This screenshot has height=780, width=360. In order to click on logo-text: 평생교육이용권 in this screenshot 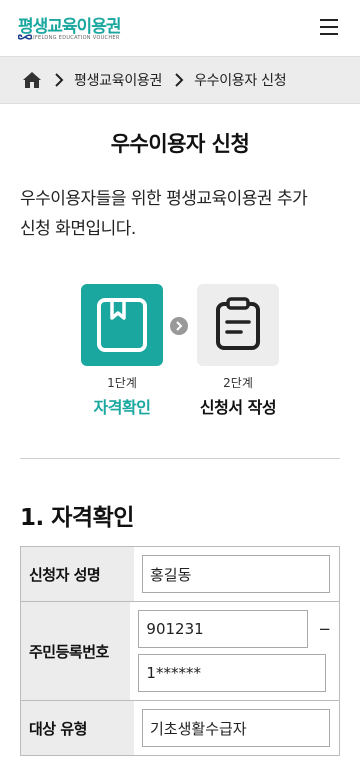, I will do `click(69, 27)`.